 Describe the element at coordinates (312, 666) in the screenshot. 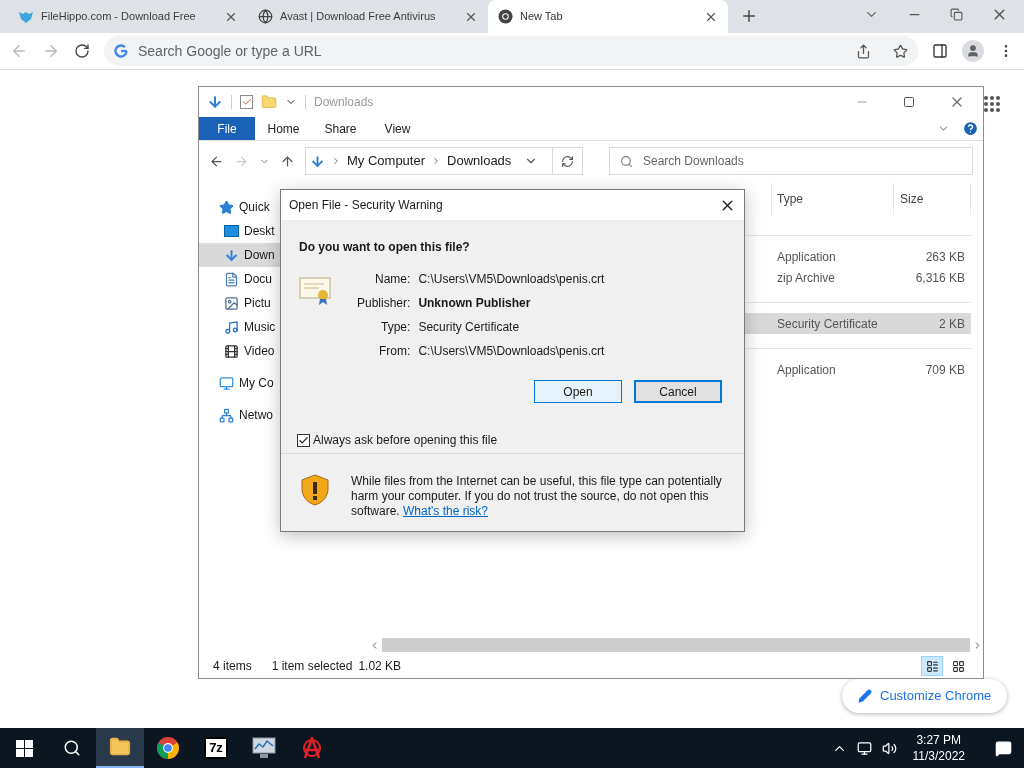

I see `status-text: 1 item selected` at that location.